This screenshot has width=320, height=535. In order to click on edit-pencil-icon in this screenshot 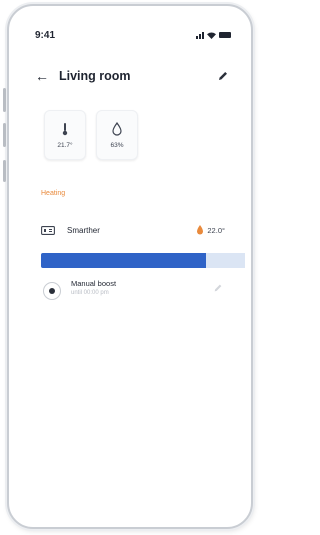, I will do `click(223, 76)`.